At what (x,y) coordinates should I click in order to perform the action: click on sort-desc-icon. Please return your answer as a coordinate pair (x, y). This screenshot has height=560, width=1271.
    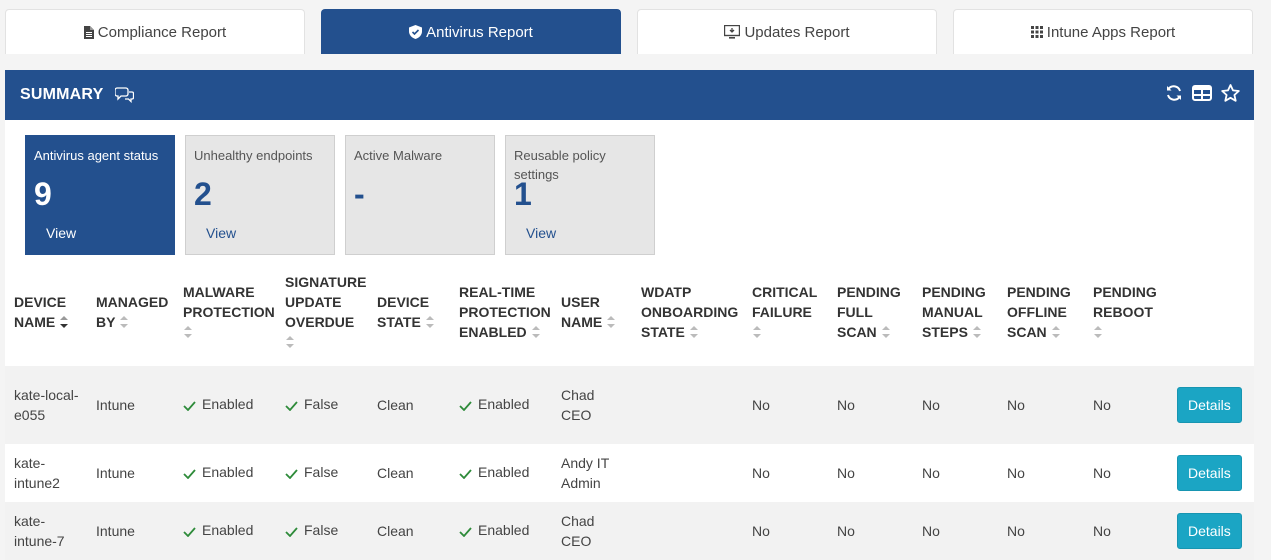
    Looking at the image, I should click on (64, 324).